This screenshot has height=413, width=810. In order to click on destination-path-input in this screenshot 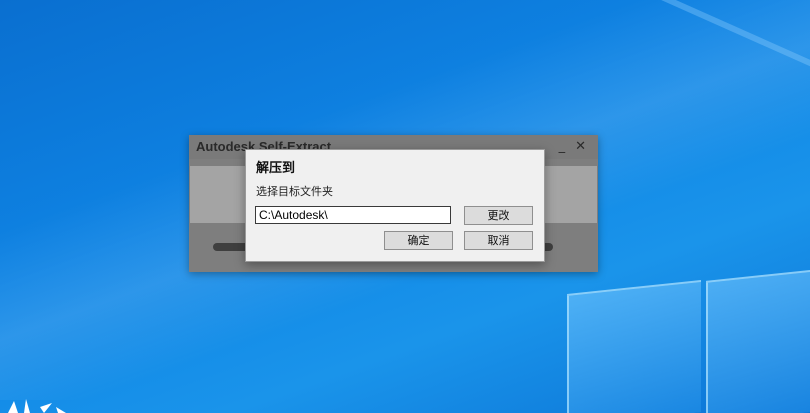, I will do `click(353, 215)`.